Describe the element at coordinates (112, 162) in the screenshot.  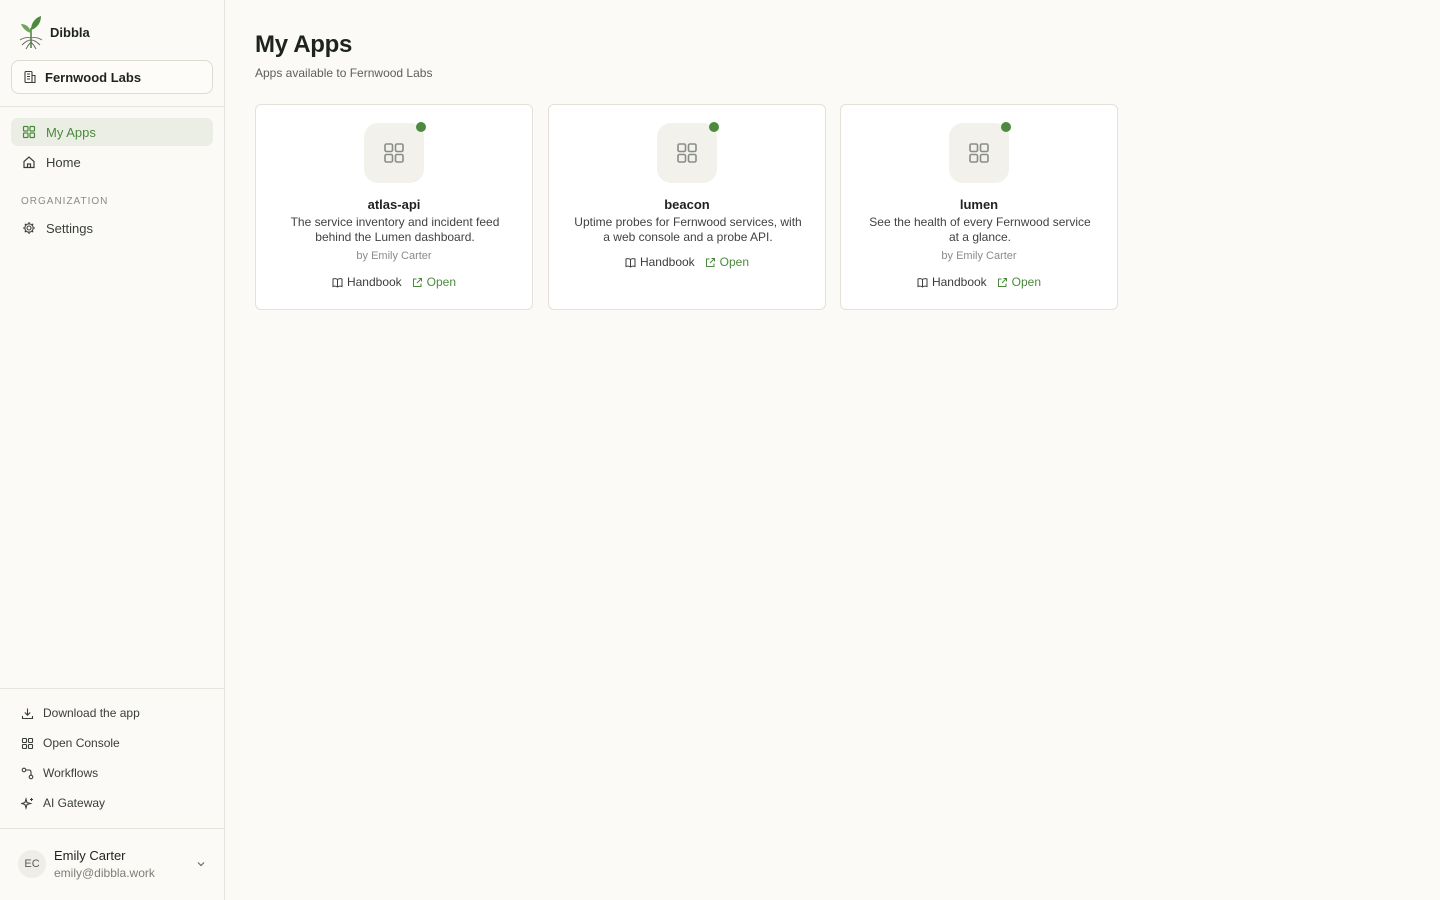
I see `sidebar-item-home: Home` at that location.